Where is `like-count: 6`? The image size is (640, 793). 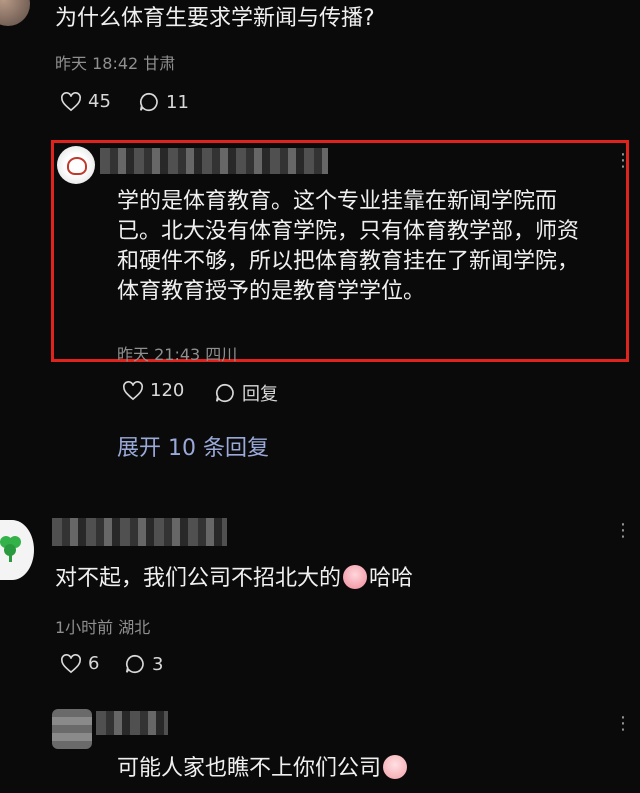
like-count: 6 is located at coordinates (94, 663).